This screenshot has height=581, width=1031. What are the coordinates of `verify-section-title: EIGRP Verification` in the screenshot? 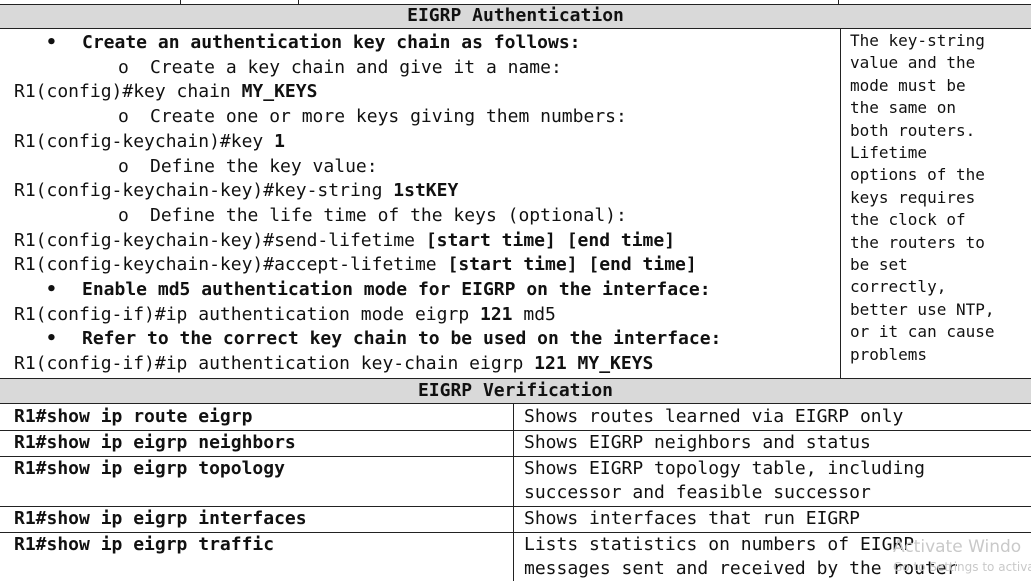 It's located at (515, 391).